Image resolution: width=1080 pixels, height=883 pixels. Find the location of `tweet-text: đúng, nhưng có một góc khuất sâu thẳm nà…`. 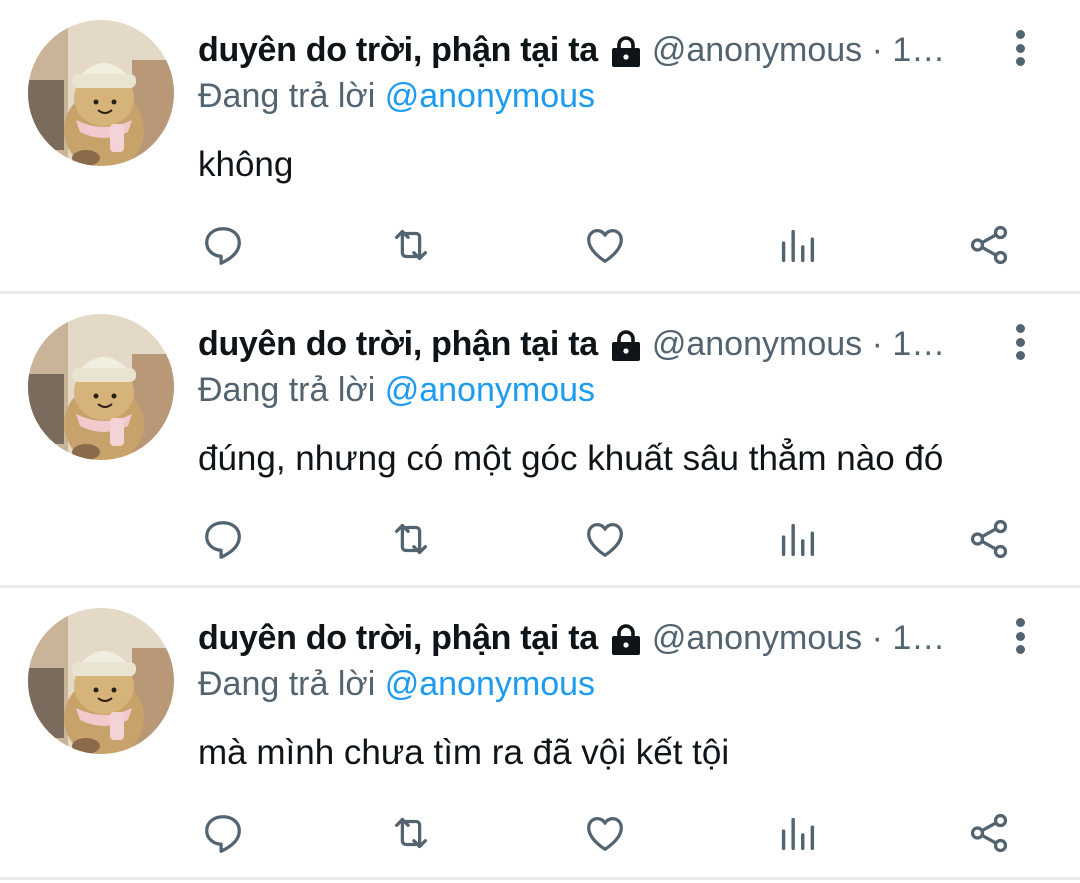

tweet-text: đúng, nhưng có một góc khuất sâu thẳm nà… is located at coordinates (571, 458).